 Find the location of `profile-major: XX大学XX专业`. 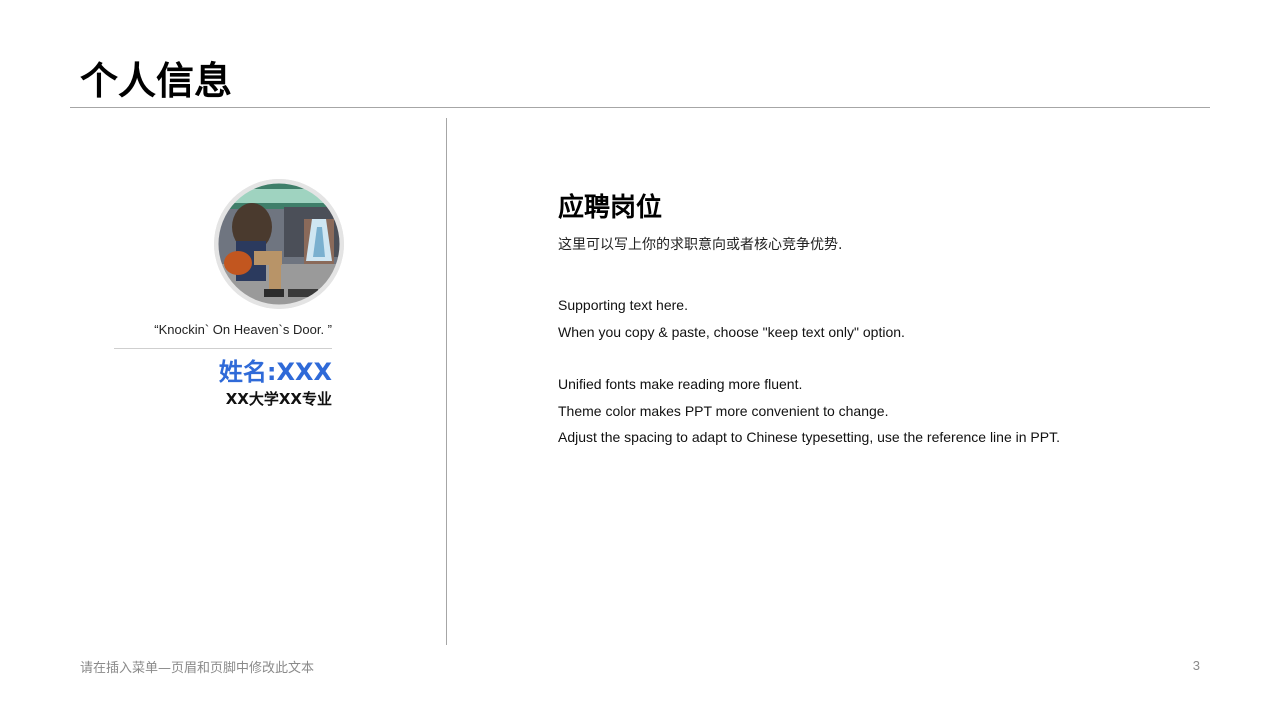

profile-major: XX大学XX专业 is located at coordinates (278, 399).